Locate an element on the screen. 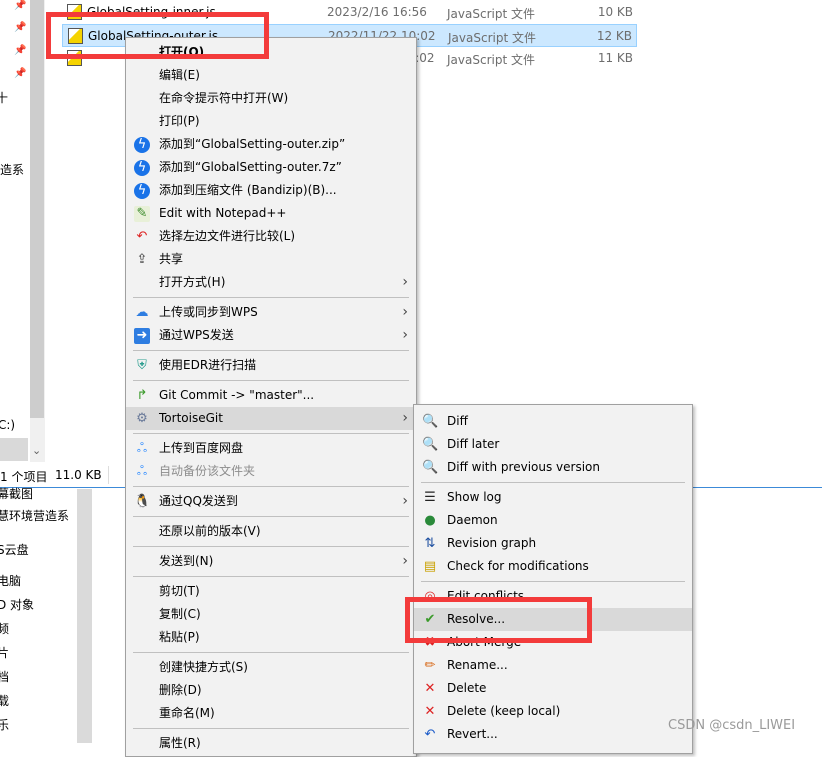  menu-item: ☰ Show log is located at coordinates (553, 497).